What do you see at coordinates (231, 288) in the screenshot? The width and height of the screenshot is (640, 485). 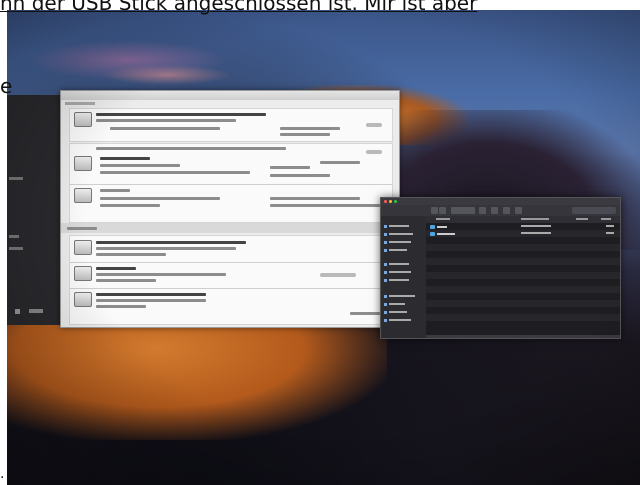 I see `card-divider` at bounding box center [231, 288].